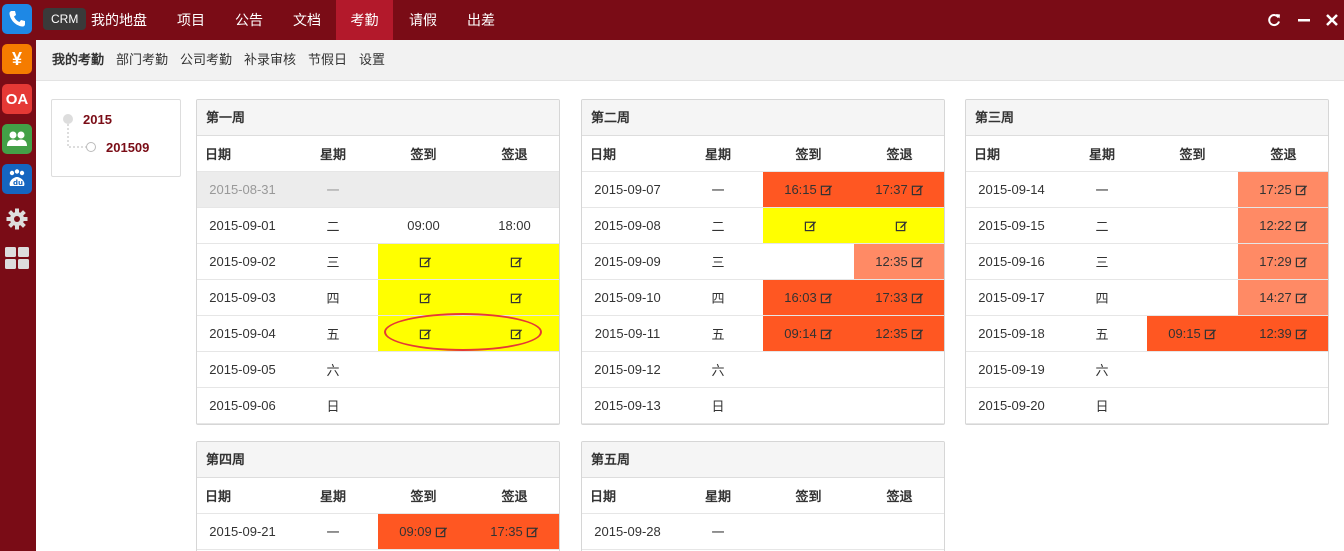 The width and height of the screenshot is (1344, 551). What do you see at coordinates (333, 226) in the screenshot?
I see `weekday-cell: 二` at bounding box center [333, 226].